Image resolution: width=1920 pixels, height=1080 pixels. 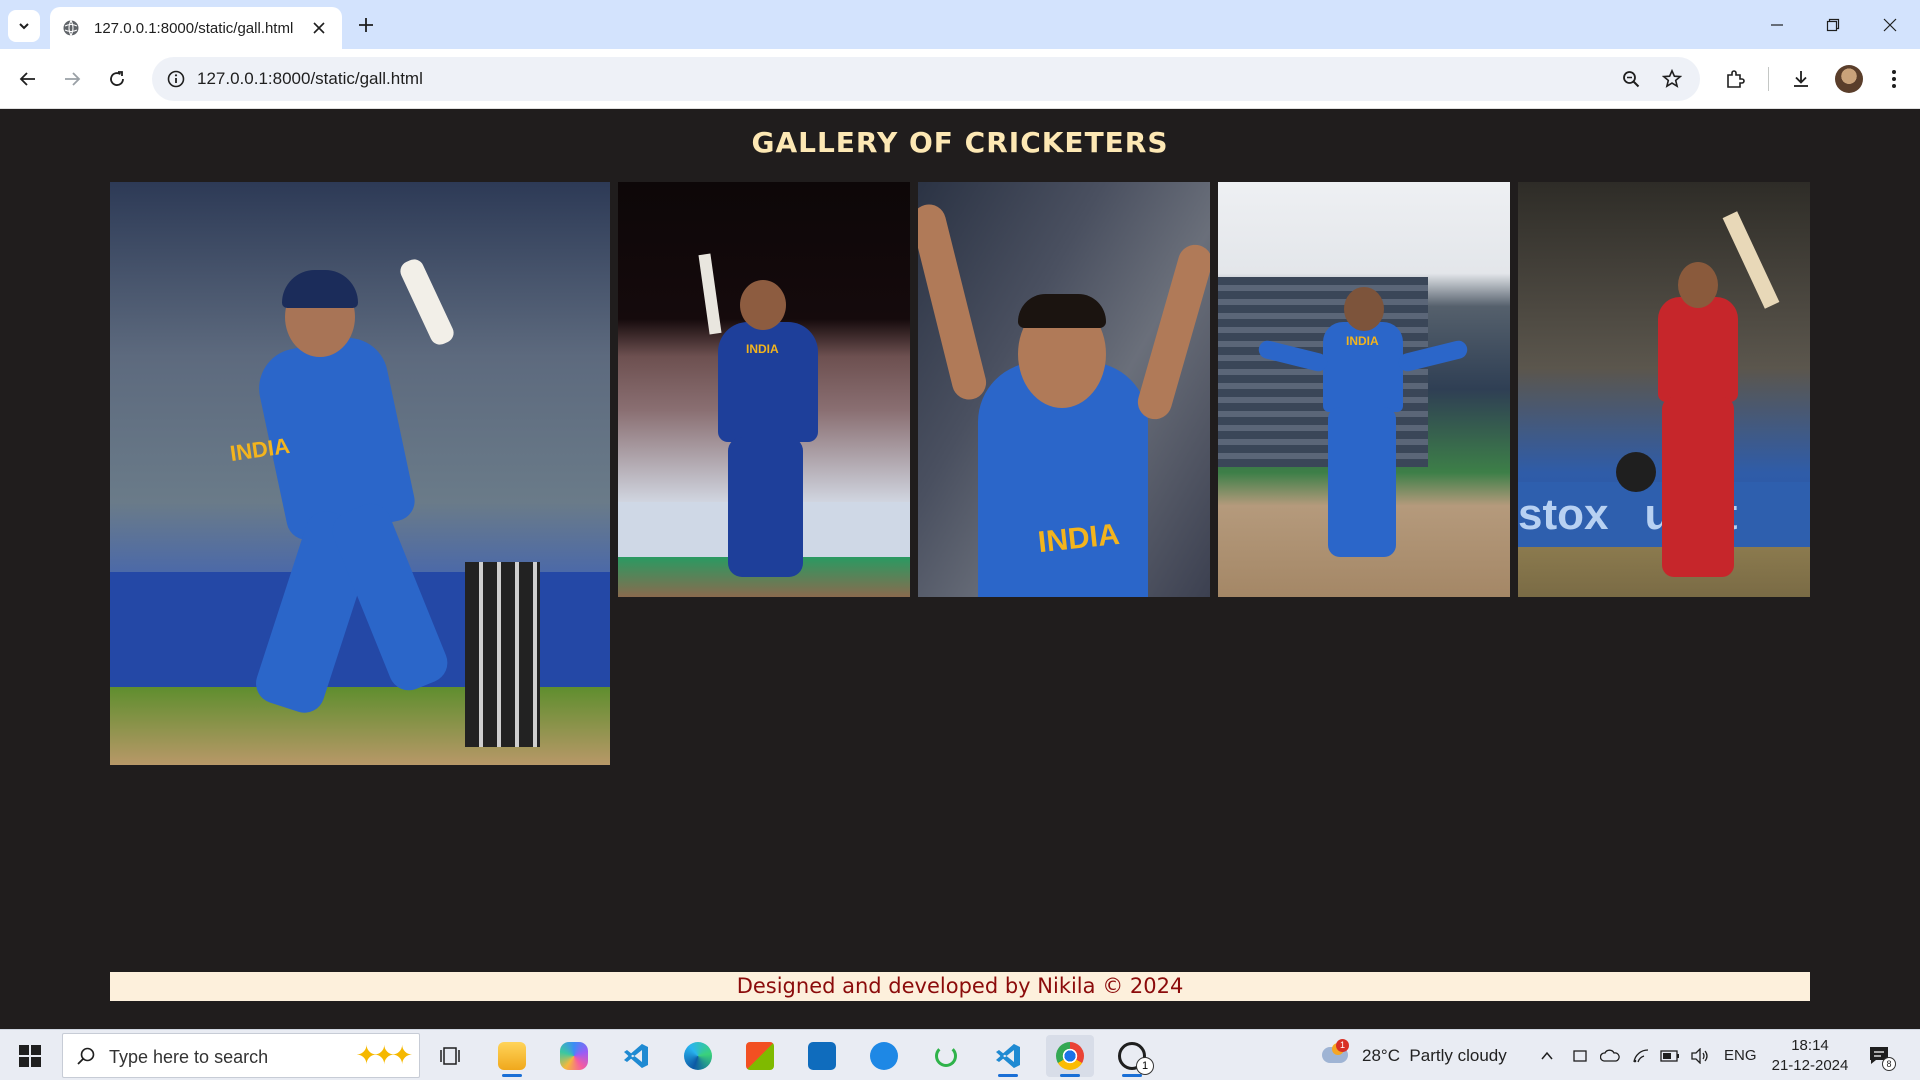 I want to click on close-tab-icon, so click(x=319, y=28).